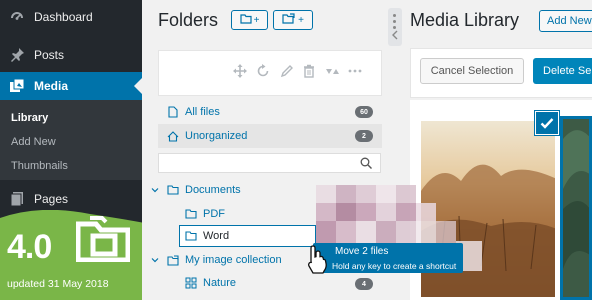 The height and width of the screenshot is (300, 592). Describe the element at coordinates (240, 71) in the screenshot. I see `move-icon` at that location.